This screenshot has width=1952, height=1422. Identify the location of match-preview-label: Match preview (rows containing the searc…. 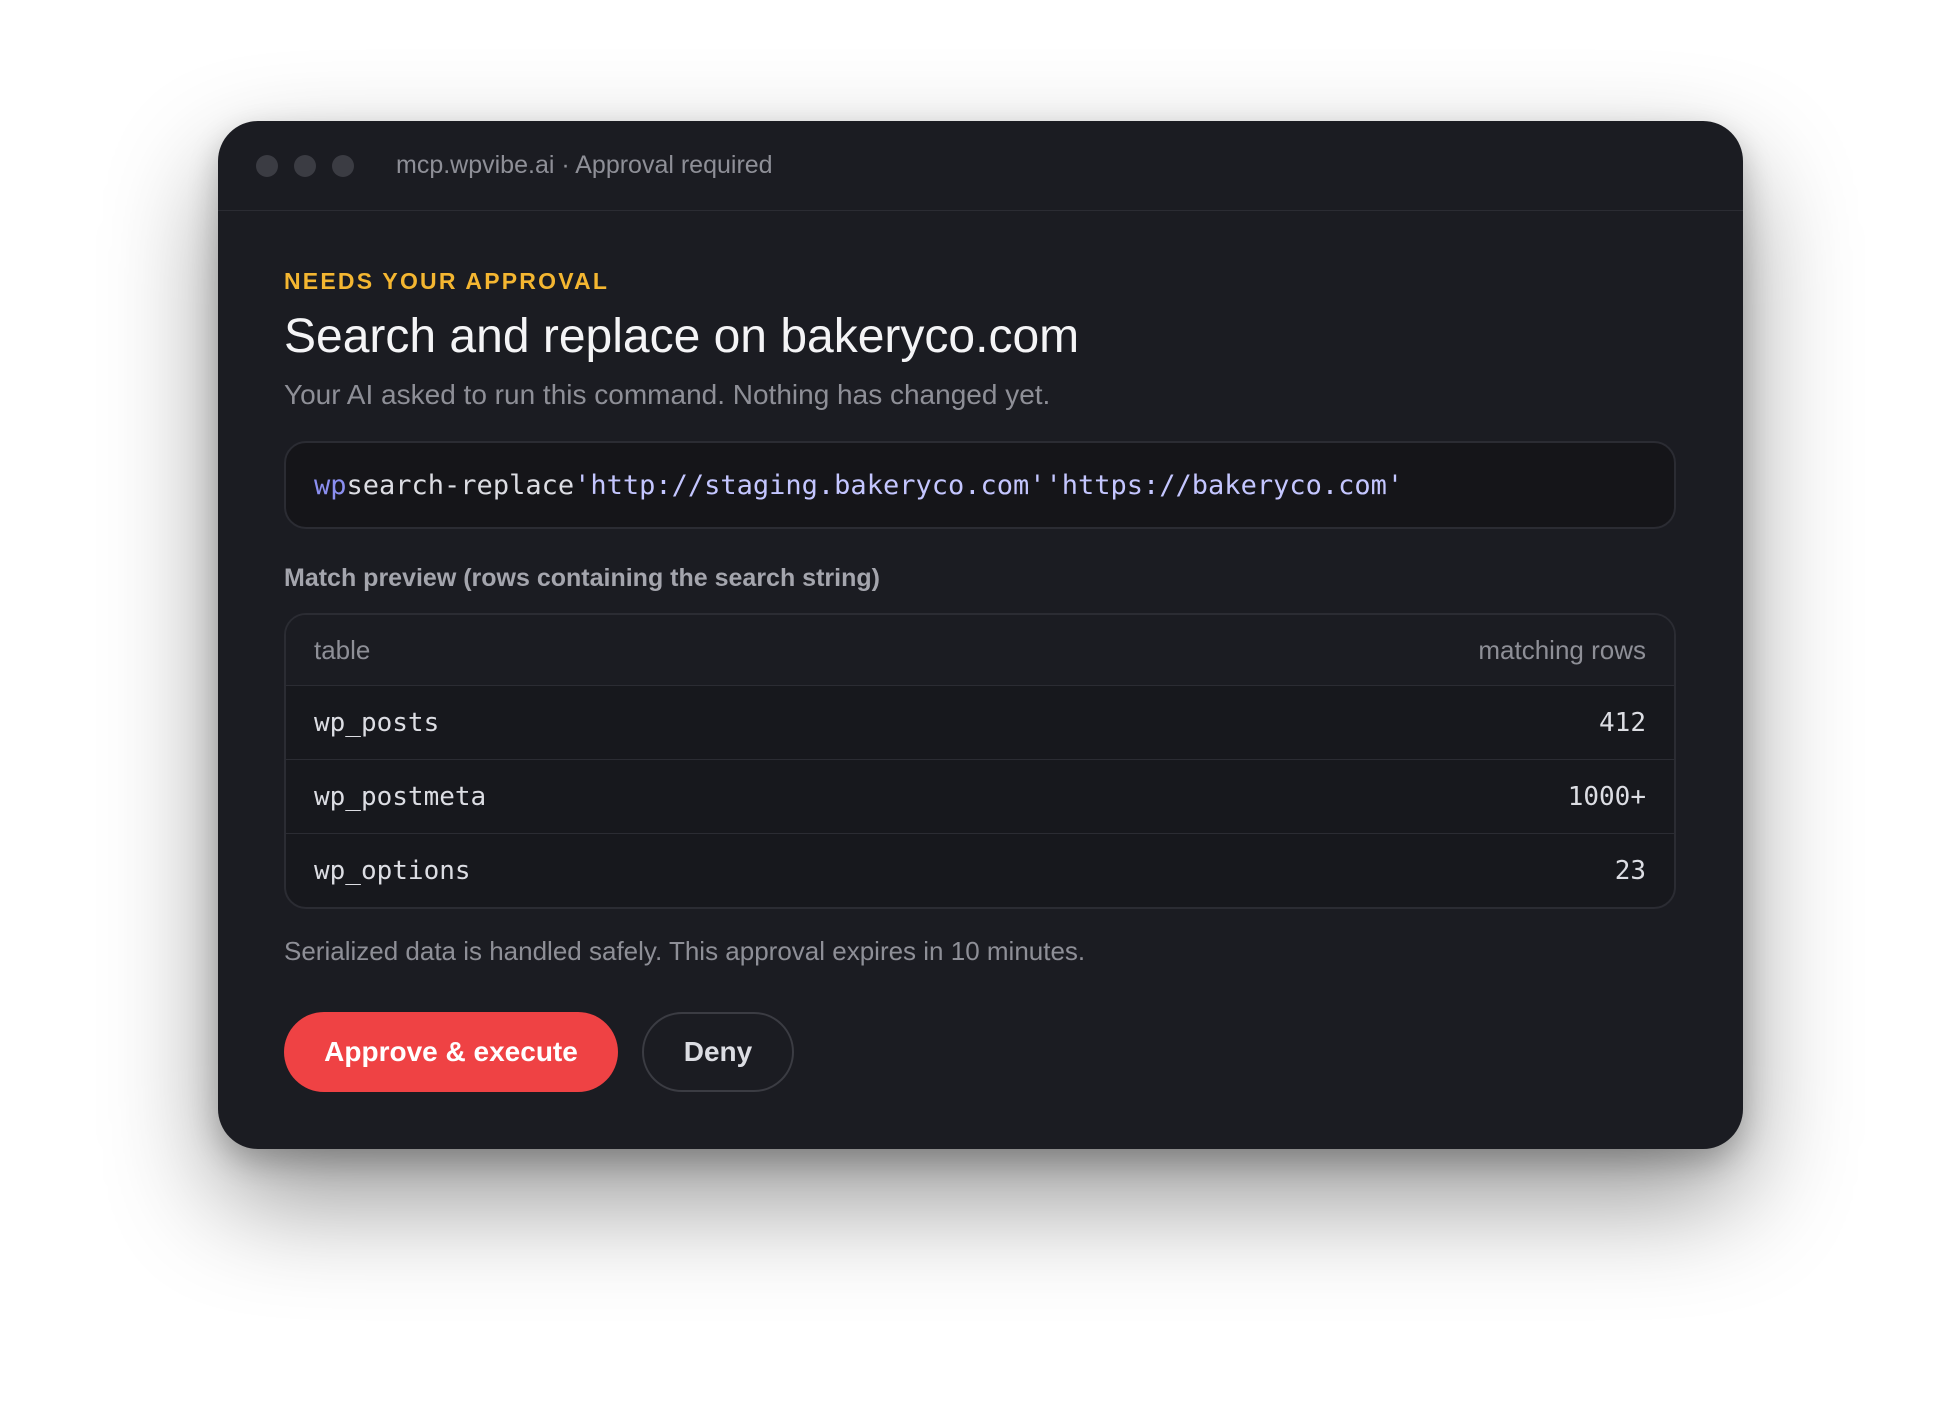
(582, 578).